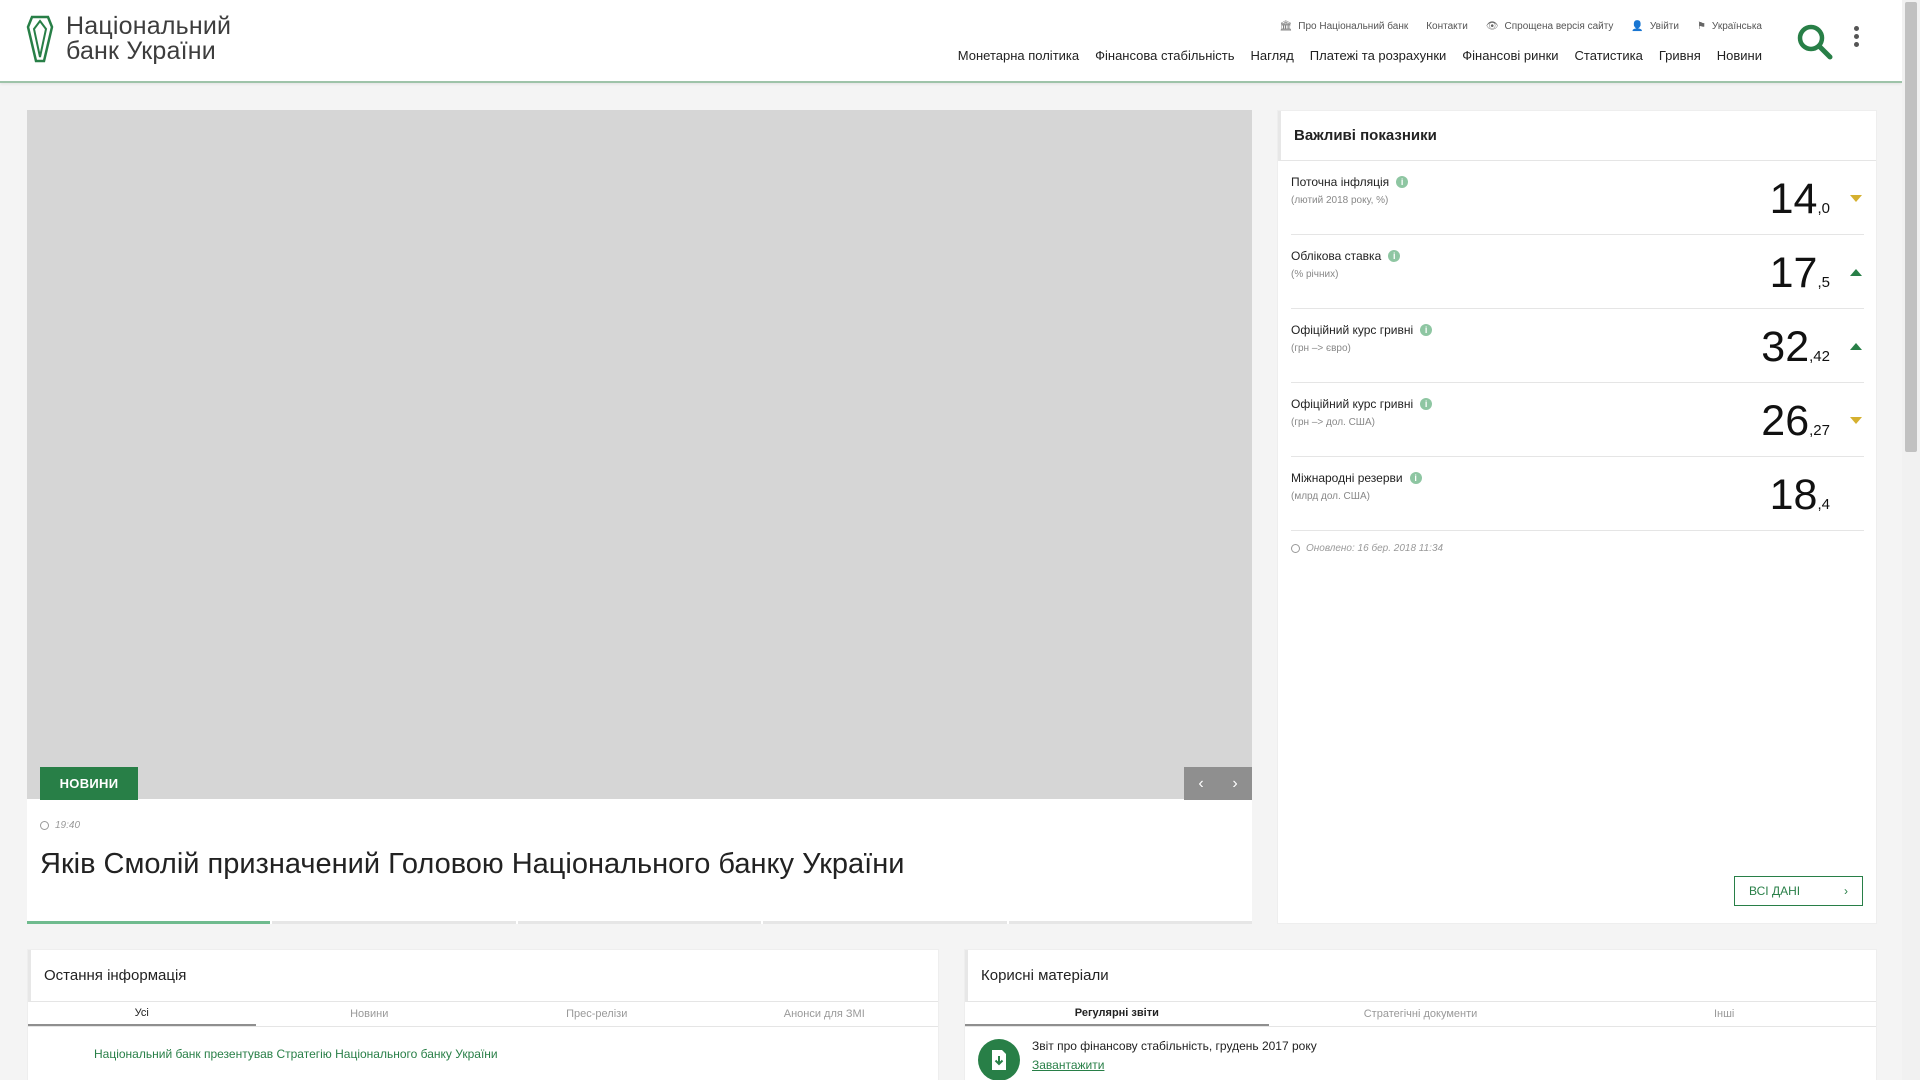 This screenshot has height=1080, width=1920. What do you see at coordinates (1655, 26) in the screenshot?
I see `login-link: 👤 Увійти` at bounding box center [1655, 26].